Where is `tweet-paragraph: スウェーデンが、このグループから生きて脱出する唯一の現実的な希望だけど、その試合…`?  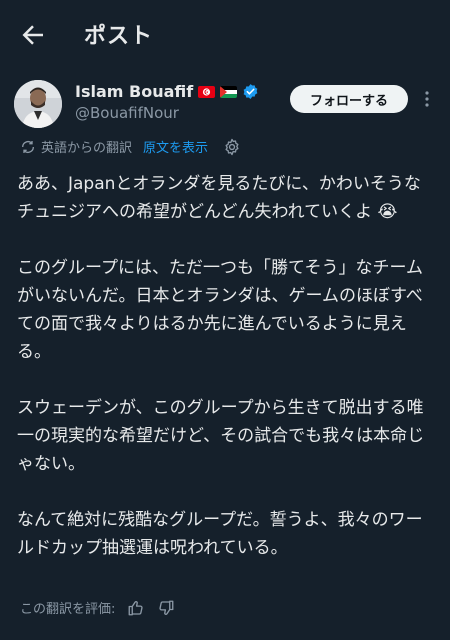
tweet-paragraph: スウェーデンが、このグループから生きて脱出する唯一の現実的な希望だけど、その試合… is located at coordinates (221, 436).